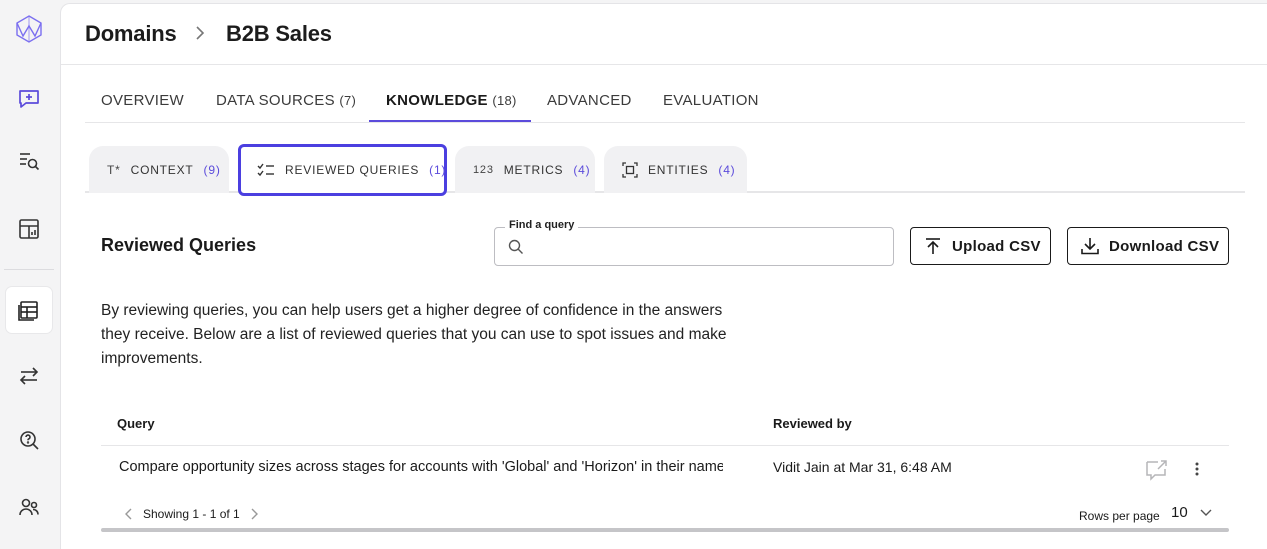 This screenshot has width=1267, height=549. I want to click on search-input, so click(706, 247).